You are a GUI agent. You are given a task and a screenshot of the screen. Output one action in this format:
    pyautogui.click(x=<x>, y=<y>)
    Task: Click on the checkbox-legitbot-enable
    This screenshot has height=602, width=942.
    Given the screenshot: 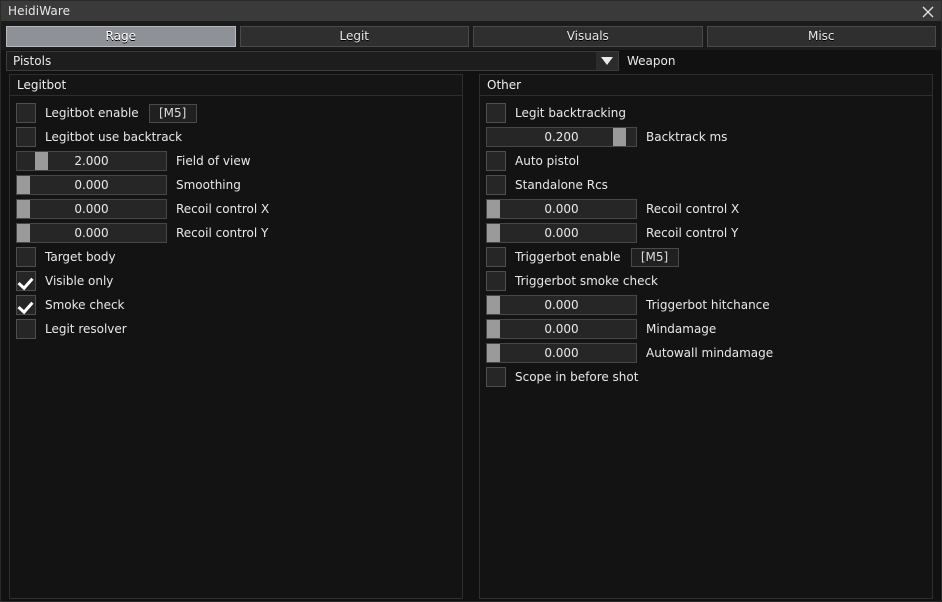 What is the action you would take?
    pyautogui.click(x=26, y=113)
    